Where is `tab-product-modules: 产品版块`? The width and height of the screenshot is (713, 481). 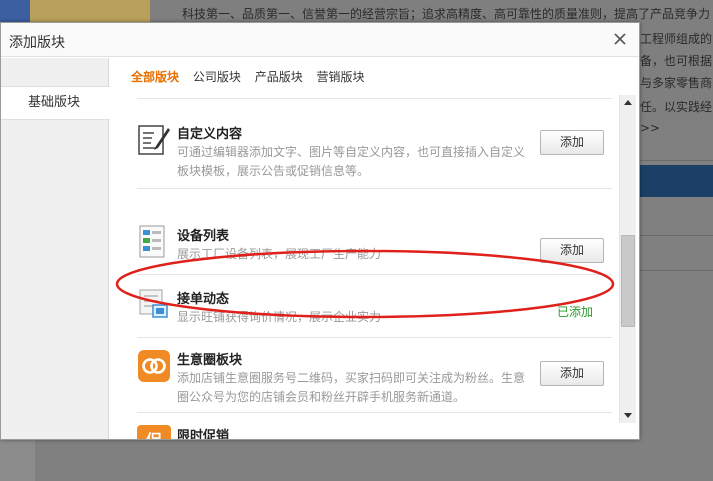
tab-product-modules: 产品版块 is located at coordinates (279, 76).